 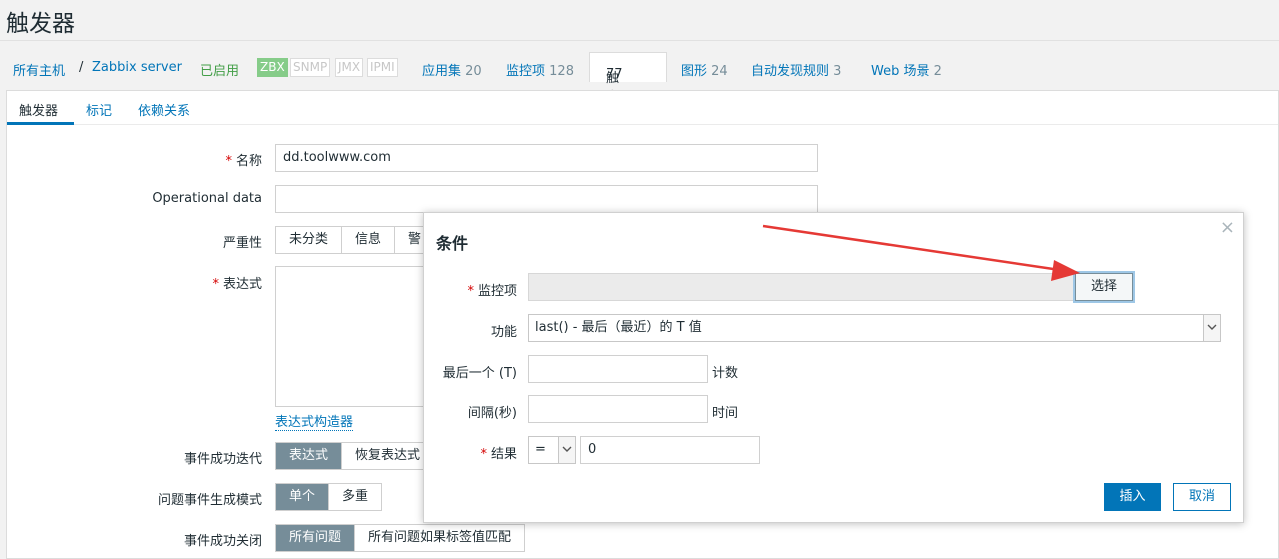 I want to click on title-divider, so click(x=639, y=40).